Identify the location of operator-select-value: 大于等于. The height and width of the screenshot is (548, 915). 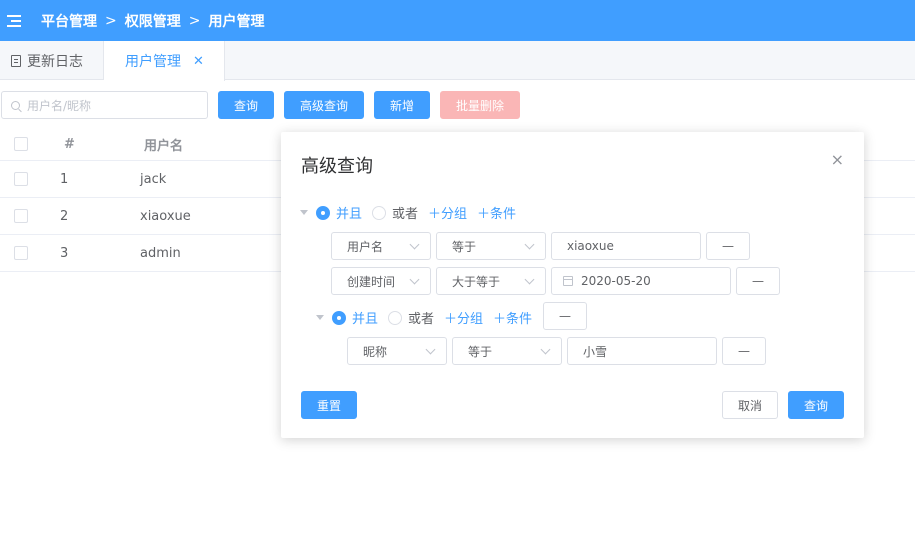
(476, 281).